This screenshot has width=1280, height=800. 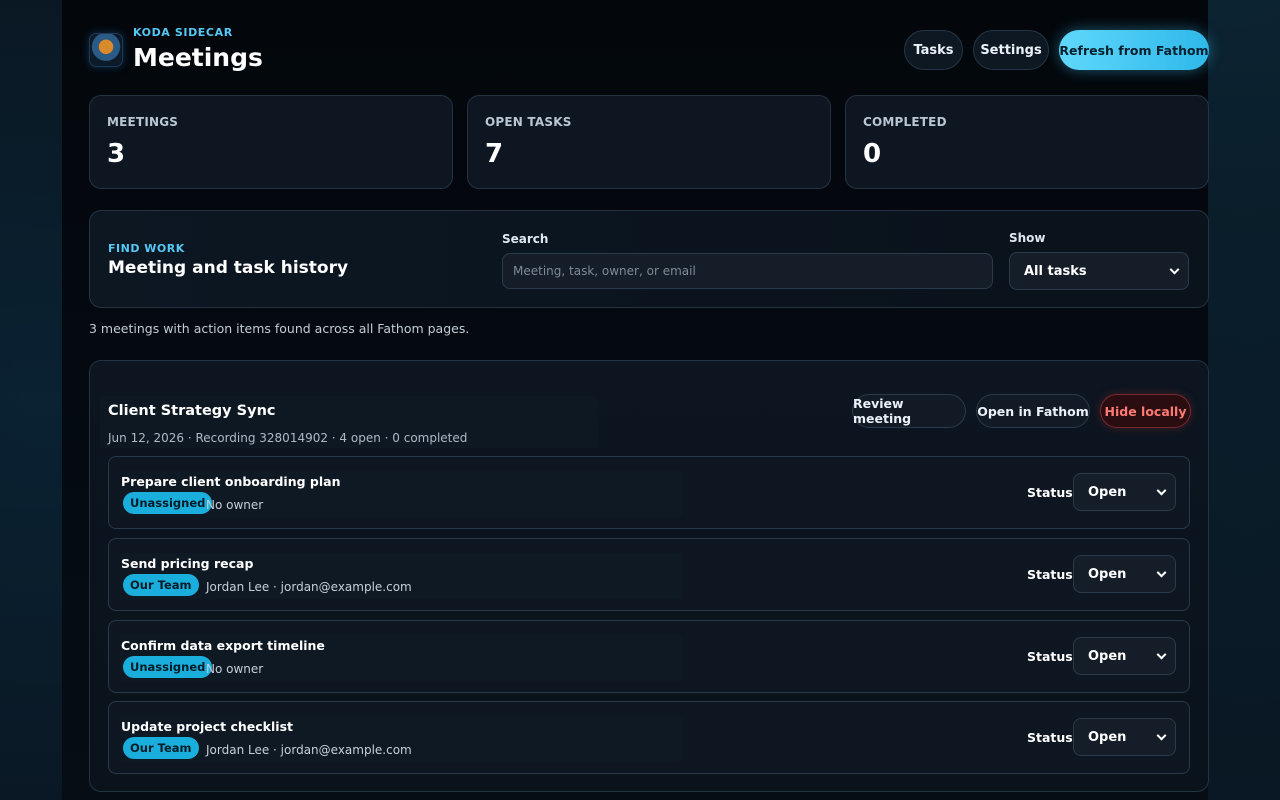 I want to click on stat-card-open-tasks: OPEN TASKS 7, so click(x=649, y=142).